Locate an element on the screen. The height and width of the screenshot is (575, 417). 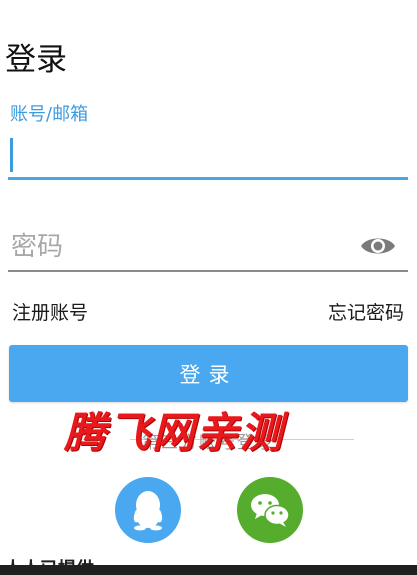
register-link: 注册账号 is located at coordinates (50, 311).